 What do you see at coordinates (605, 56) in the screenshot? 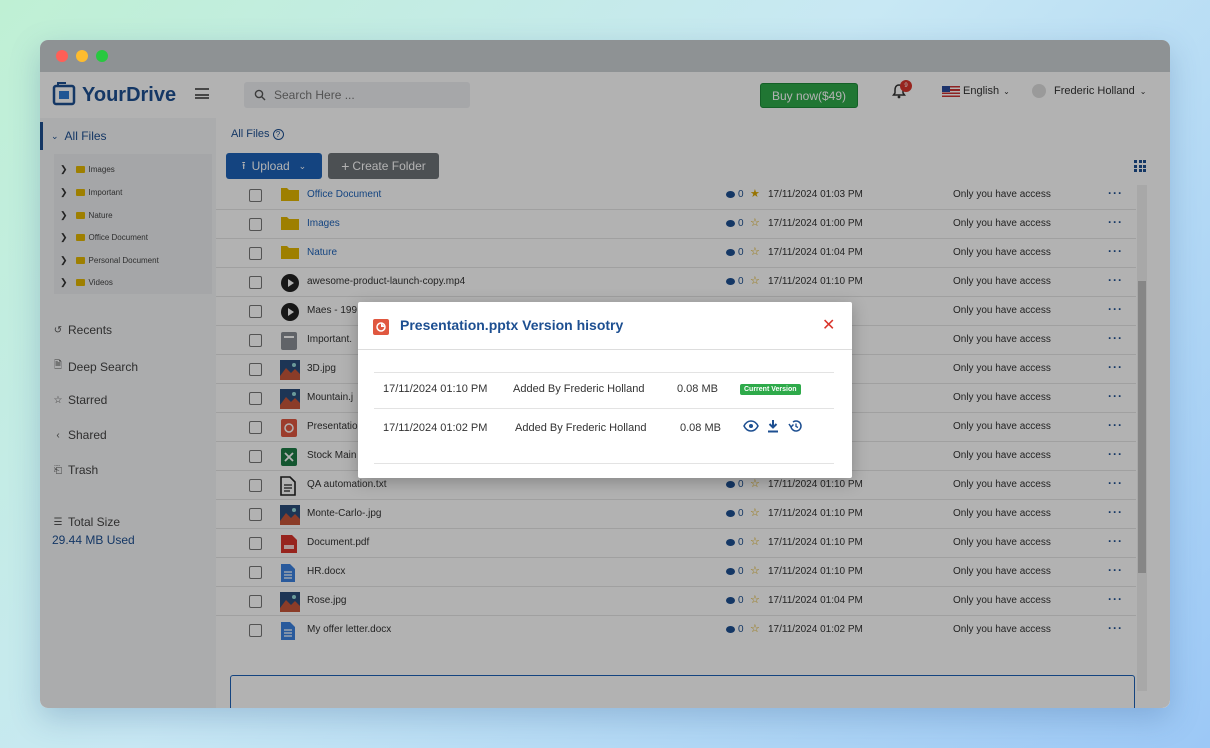
I see `title-bar` at bounding box center [605, 56].